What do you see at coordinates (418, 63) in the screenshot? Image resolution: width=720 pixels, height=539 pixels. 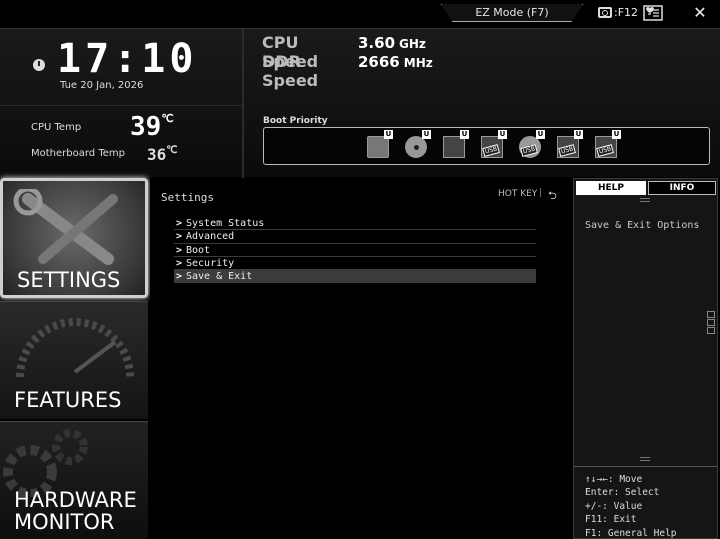 I see `ddr-speed-unit: MHz` at bounding box center [418, 63].